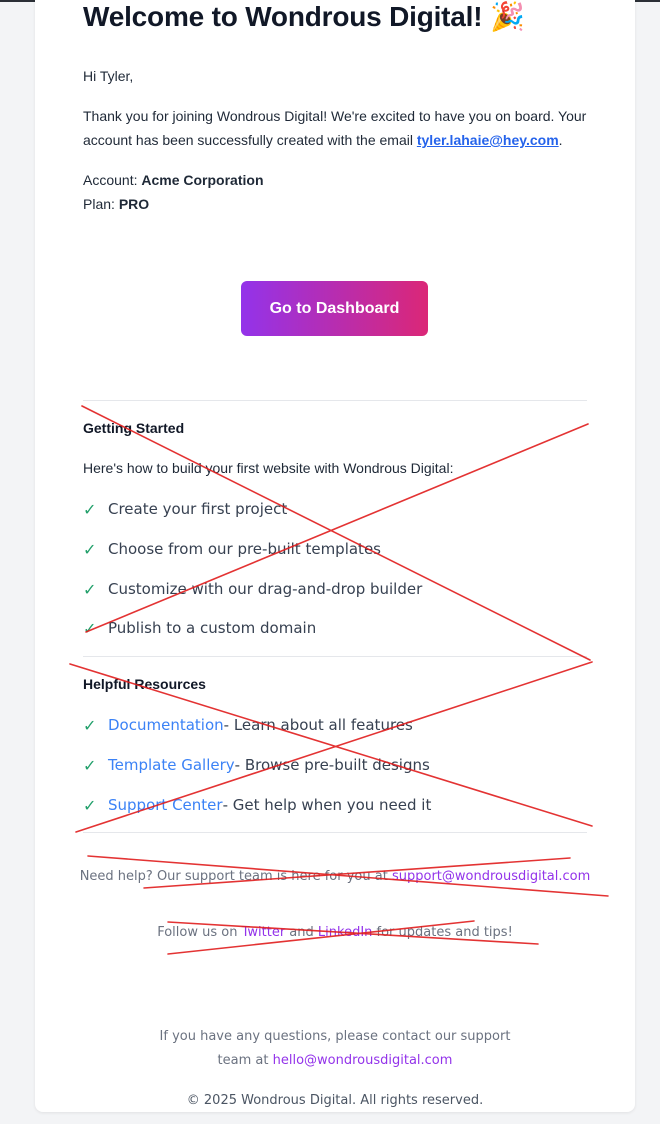  I want to click on questions-line-2: team at hello@wondrousdigital.com, so click(335, 1060).